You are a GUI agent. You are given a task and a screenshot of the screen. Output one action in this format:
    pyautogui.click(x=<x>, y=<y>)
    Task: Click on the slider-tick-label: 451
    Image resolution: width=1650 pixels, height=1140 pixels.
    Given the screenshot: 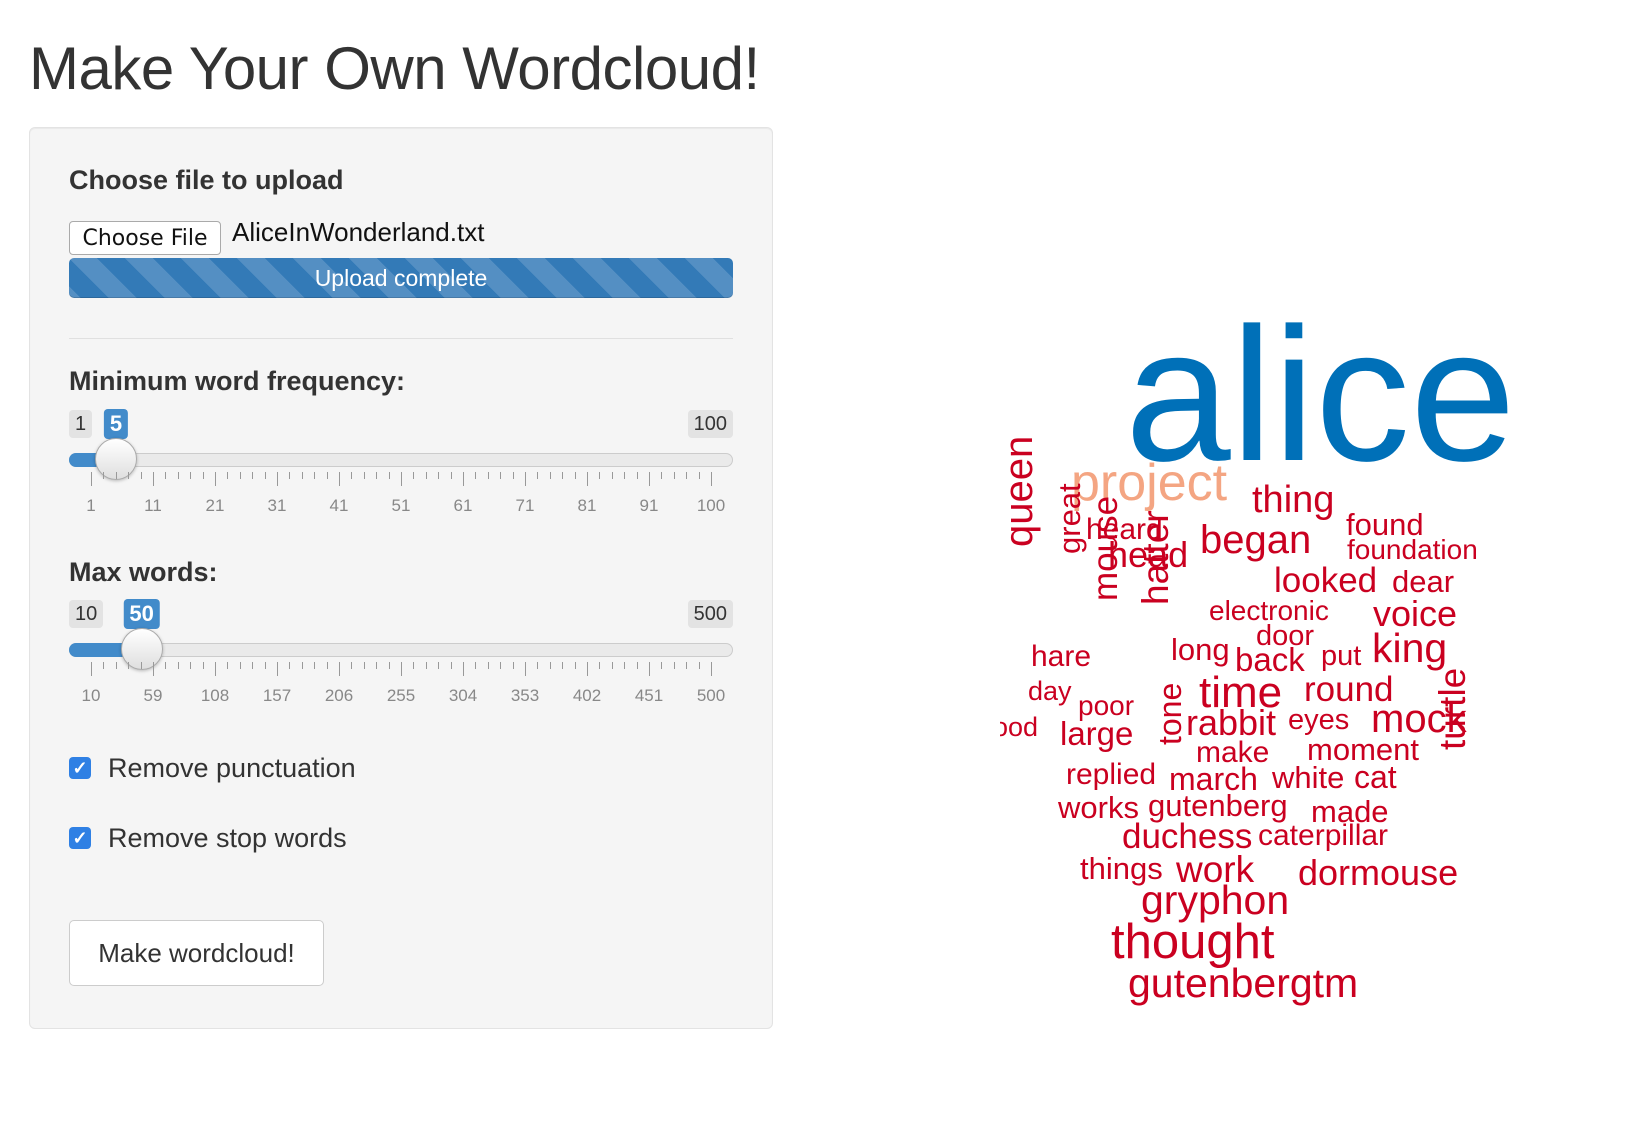 What is the action you would take?
    pyautogui.click(x=649, y=695)
    